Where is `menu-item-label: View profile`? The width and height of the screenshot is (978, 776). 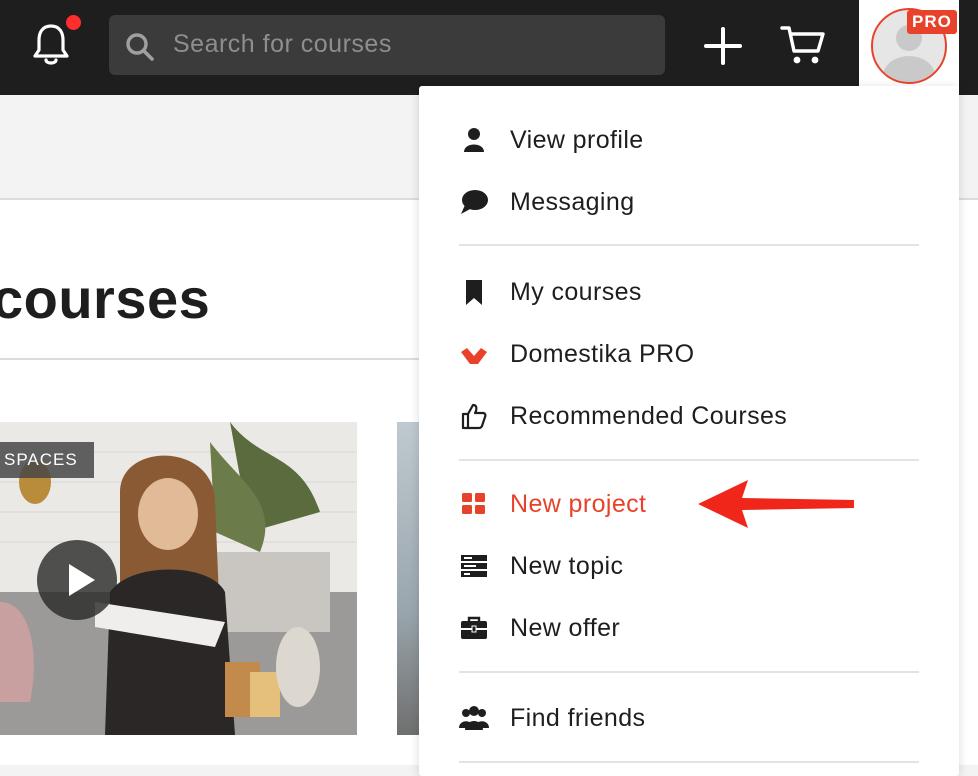
menu-item-label: View profile is located at coordinates (577, 140).